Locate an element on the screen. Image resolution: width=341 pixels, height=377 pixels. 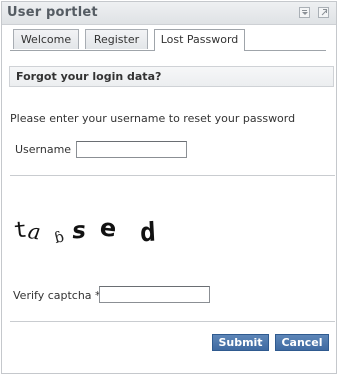
section-heading: Forgot your login data? is located at coordinates (89, 76).